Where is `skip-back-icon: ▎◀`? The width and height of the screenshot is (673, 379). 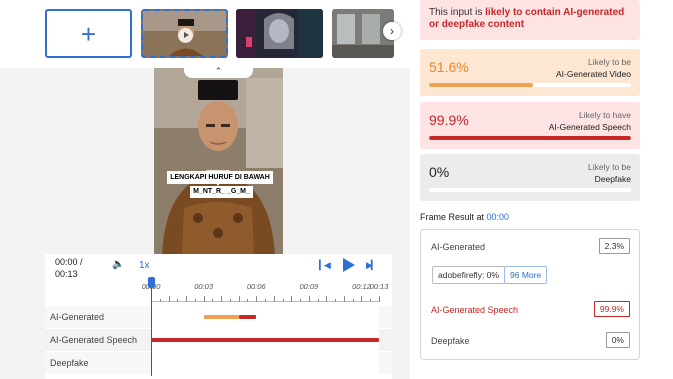 skip-back-icon: ▎◀ is located at coordinates (325, 265).